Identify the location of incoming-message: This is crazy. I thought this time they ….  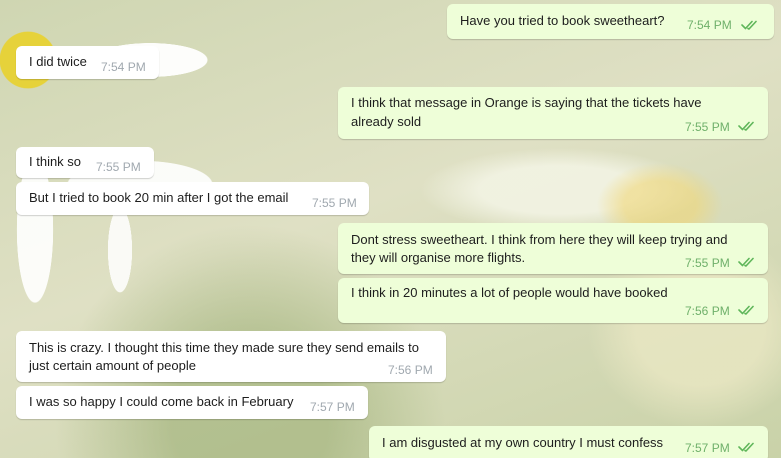
(231, 356).